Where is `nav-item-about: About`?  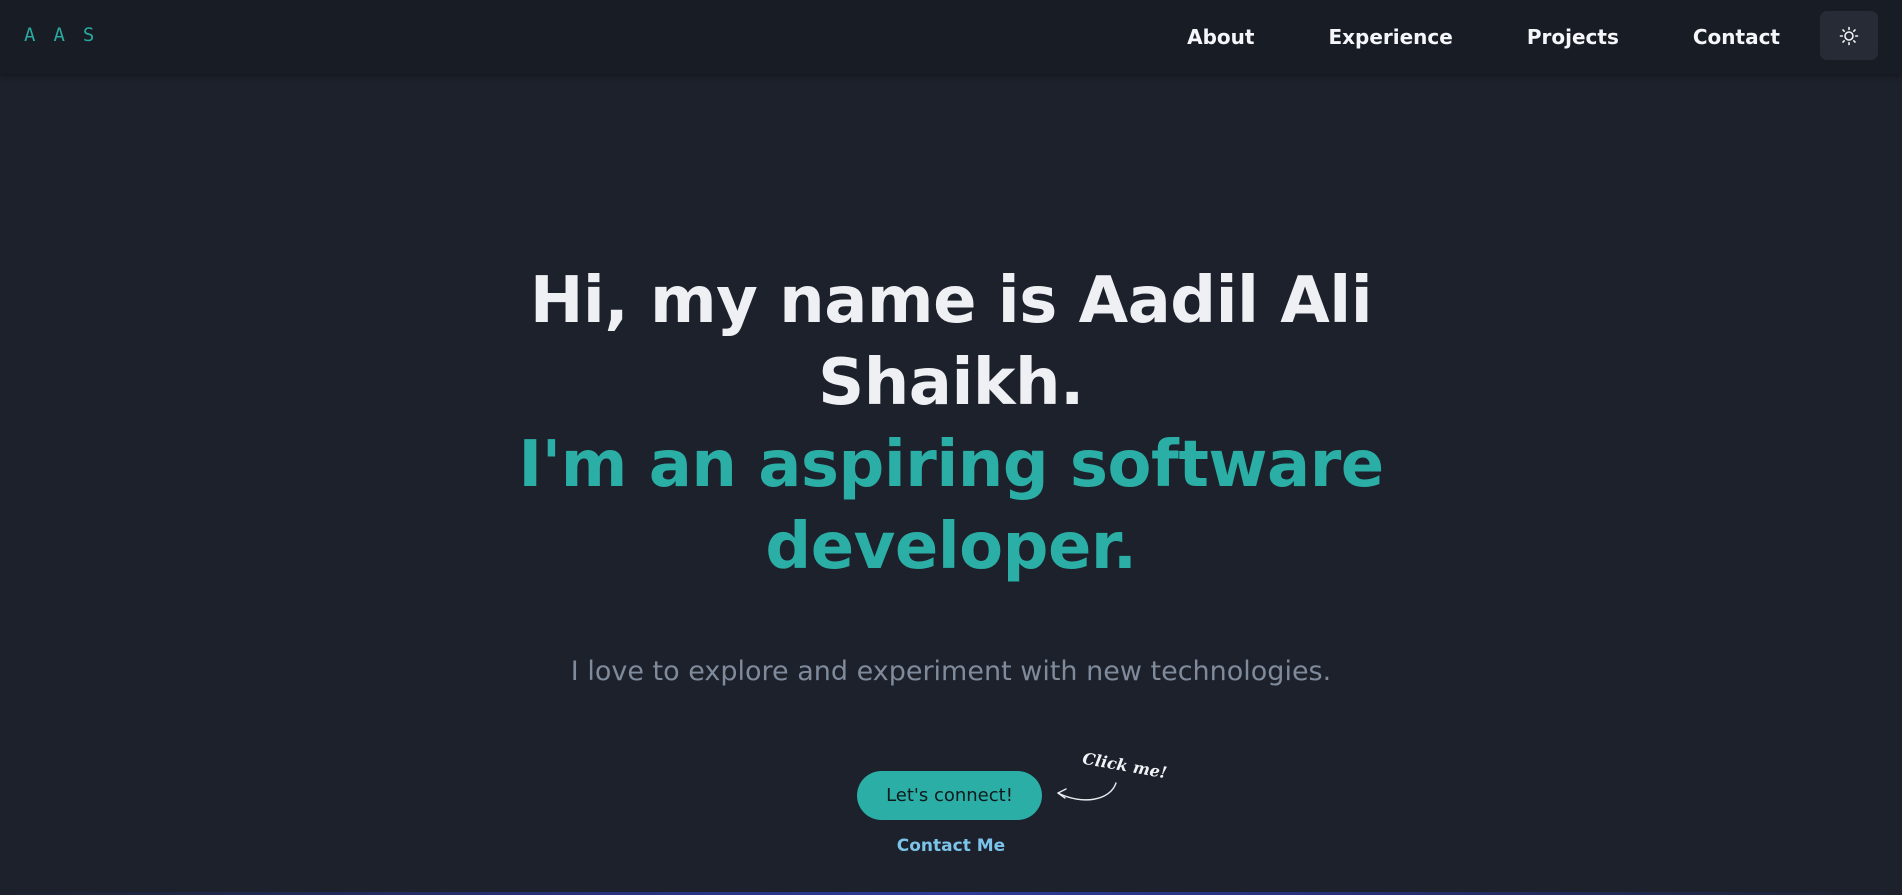
nav-item-about: About is located at coordinates (1220, 37).